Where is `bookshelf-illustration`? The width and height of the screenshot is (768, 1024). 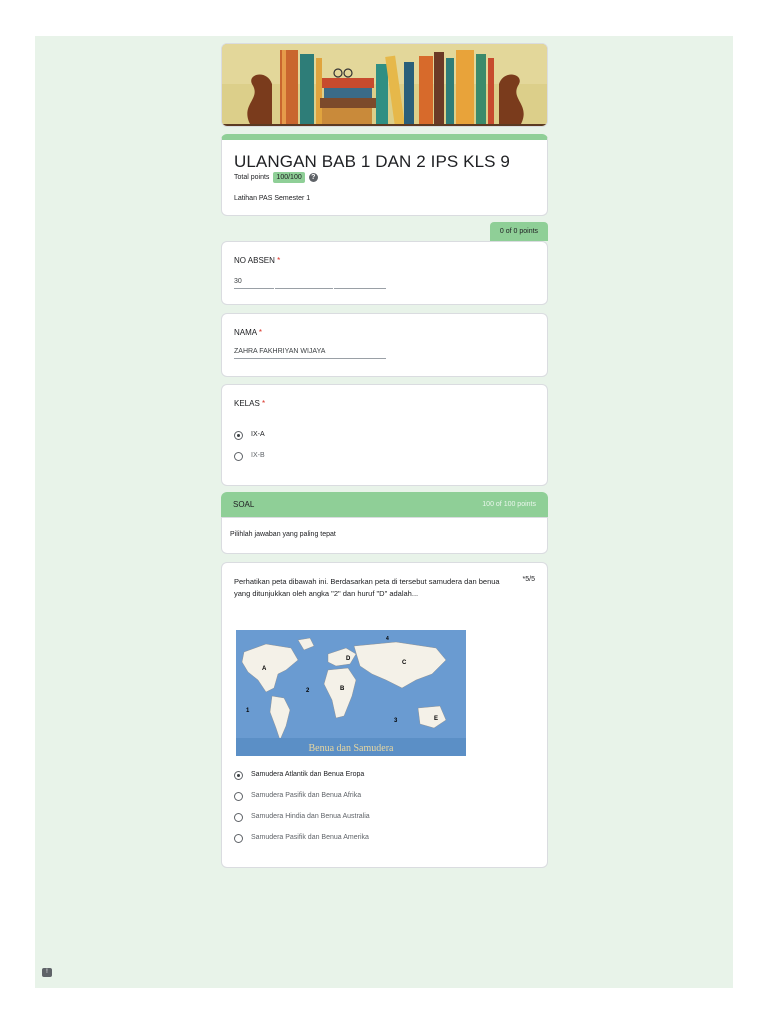 bookshelf-illustration is located at coordinates (384, 85).